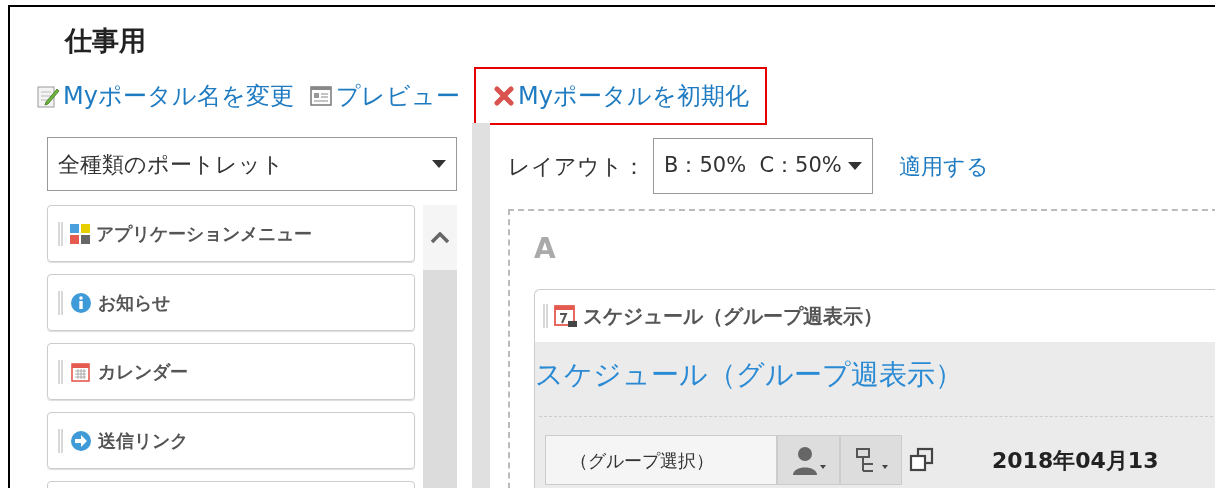 The image size is (1215, 488). I want to click on portlet-header-title: スケジュール（グループ週表示）, so click(733, 316).